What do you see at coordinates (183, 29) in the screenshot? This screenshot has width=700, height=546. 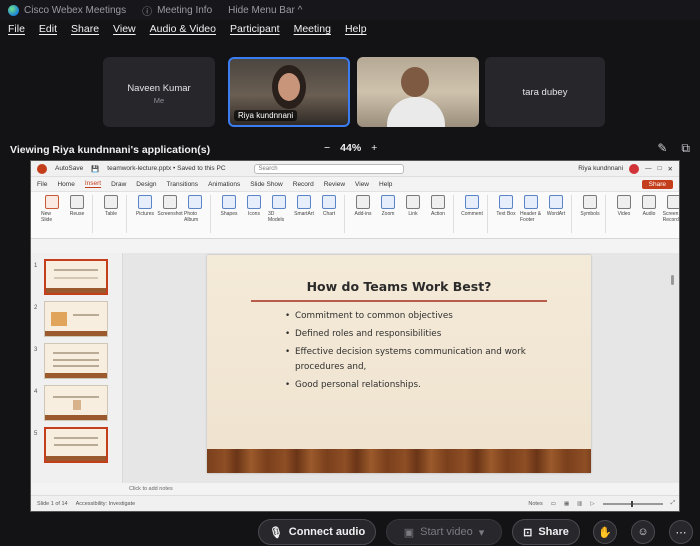 I see `menu-audio-video: Audio & Video` at bounding box center [183, 29].